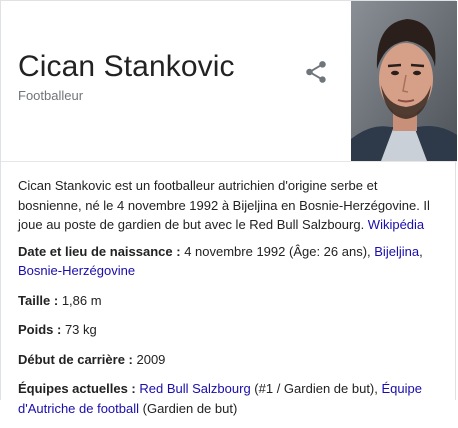  I want to click on birthplace-country-link: Bosnie-Herzégovine, so click(76, 270).